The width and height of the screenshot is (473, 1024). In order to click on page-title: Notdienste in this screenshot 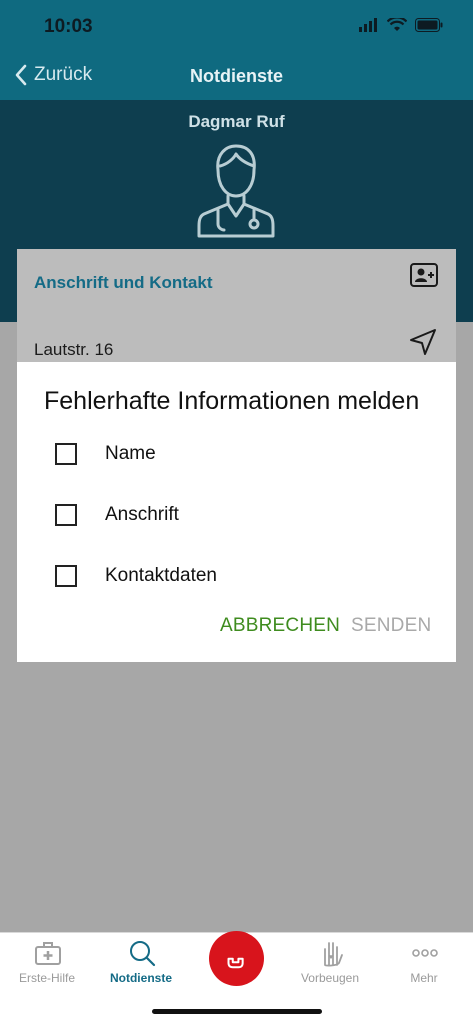, I will do `click(236, 76)`.